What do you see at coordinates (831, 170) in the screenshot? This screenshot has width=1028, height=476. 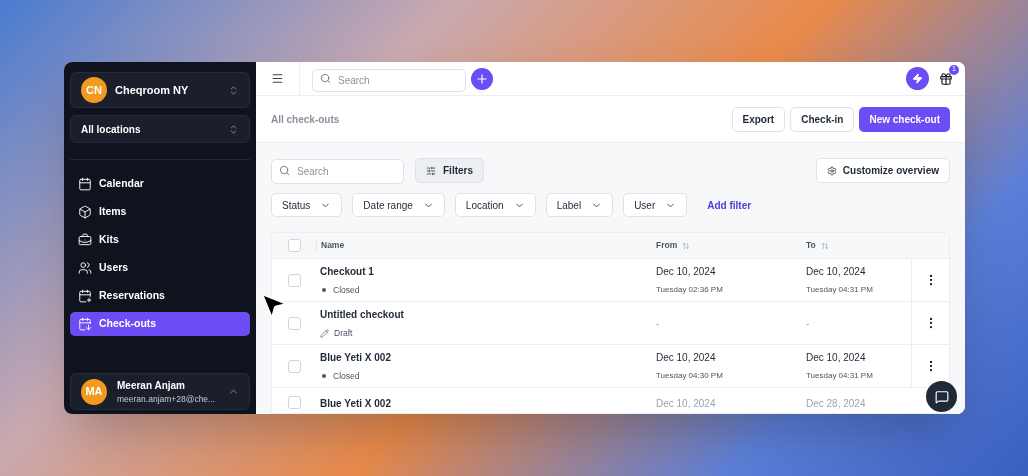 I see `gear-icon` at bounding box center [831, 170].